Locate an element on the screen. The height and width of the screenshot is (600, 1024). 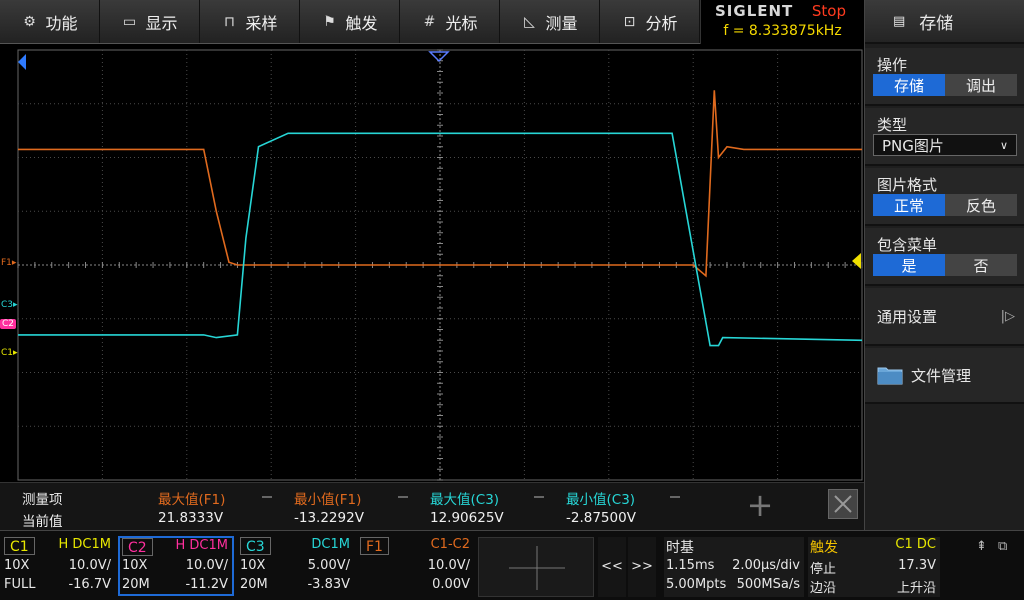
file-manager-label: 文件管理 is located at coordinates (941, 375).